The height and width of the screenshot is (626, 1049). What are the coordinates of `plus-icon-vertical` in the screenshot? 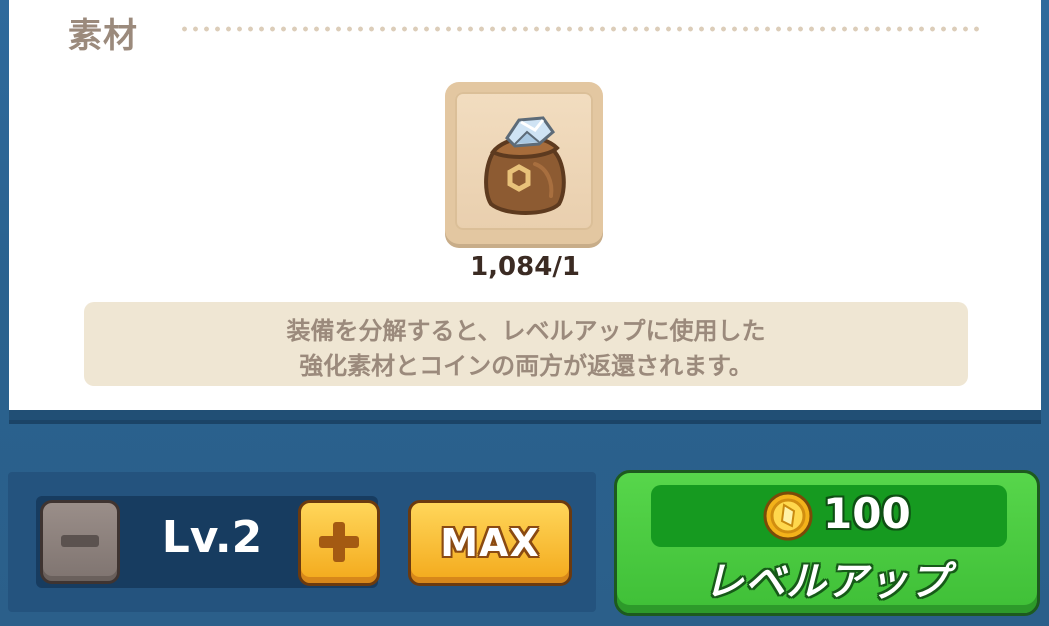 It's located at (339, 542).